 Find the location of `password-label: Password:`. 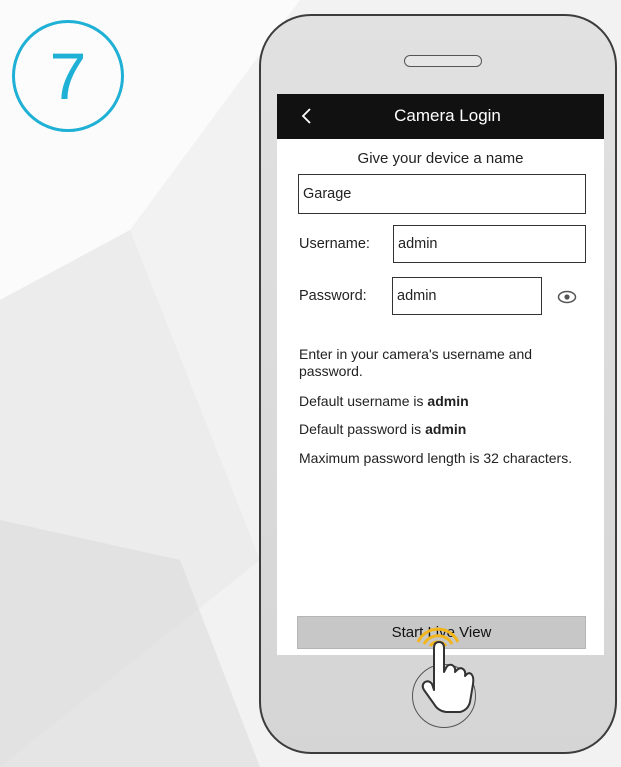

password-label: Password: is located at coordinates (333, 296).